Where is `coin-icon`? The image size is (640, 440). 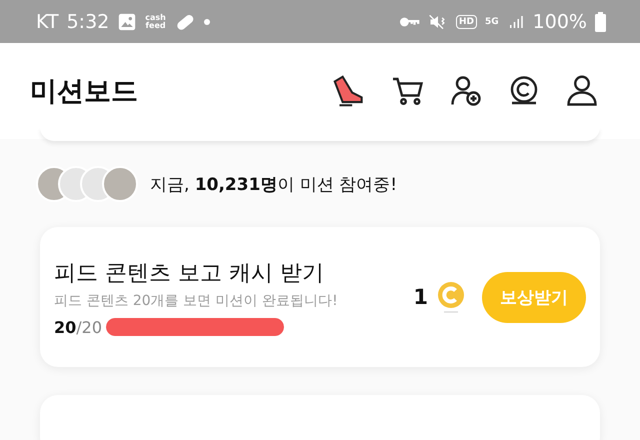 coin-icon is located at coordinates (451, 297).